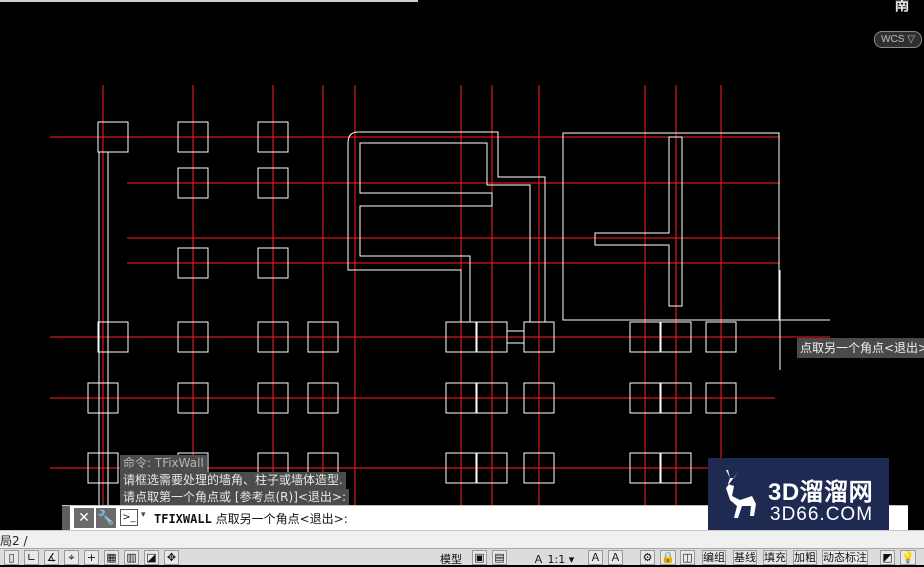 The height and width of the screenshot is (567, 924). I want to click on status-item-bold: 加粗, so click(805, 557).